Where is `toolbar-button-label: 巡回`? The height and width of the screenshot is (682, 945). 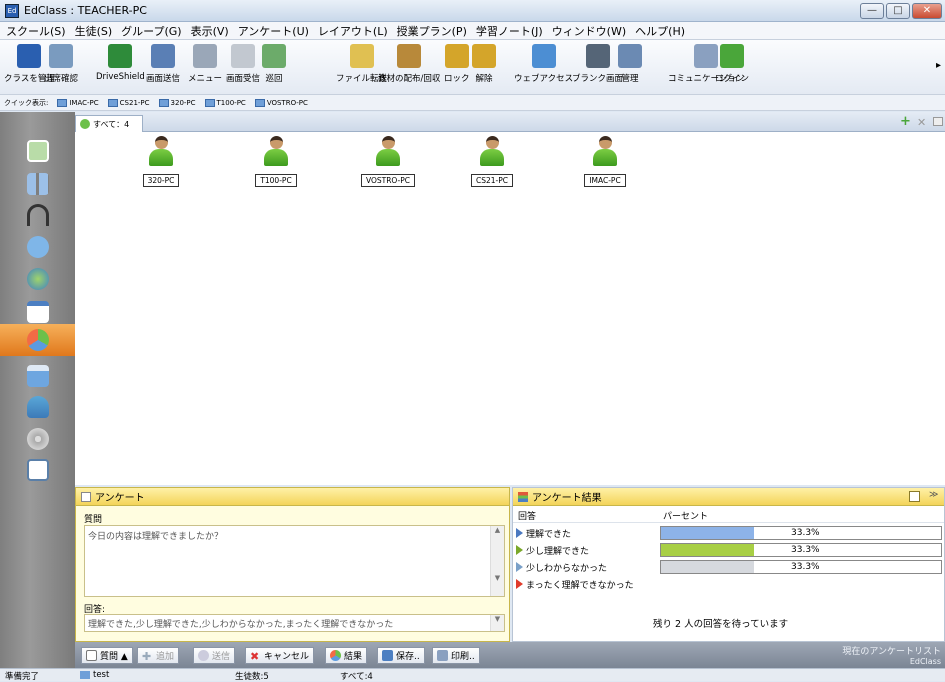 toolbar-button-label: 巡回 is located at coordinates (274, 79).